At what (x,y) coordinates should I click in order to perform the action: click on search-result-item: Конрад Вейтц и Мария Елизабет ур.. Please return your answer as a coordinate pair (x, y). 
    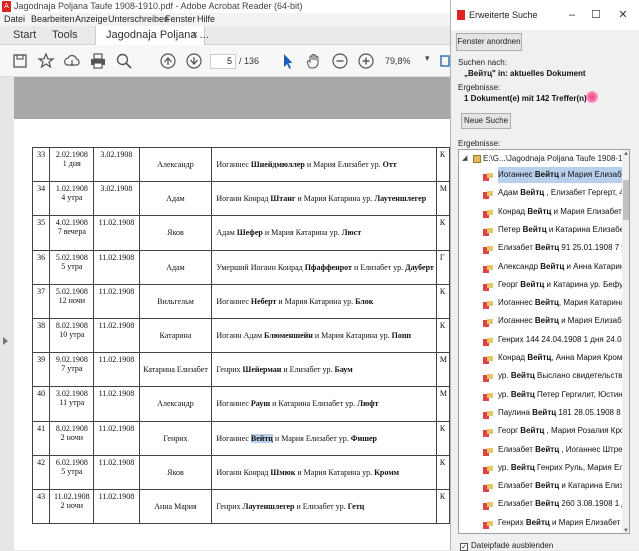
    Looking at the image, I should click on (553, 212).